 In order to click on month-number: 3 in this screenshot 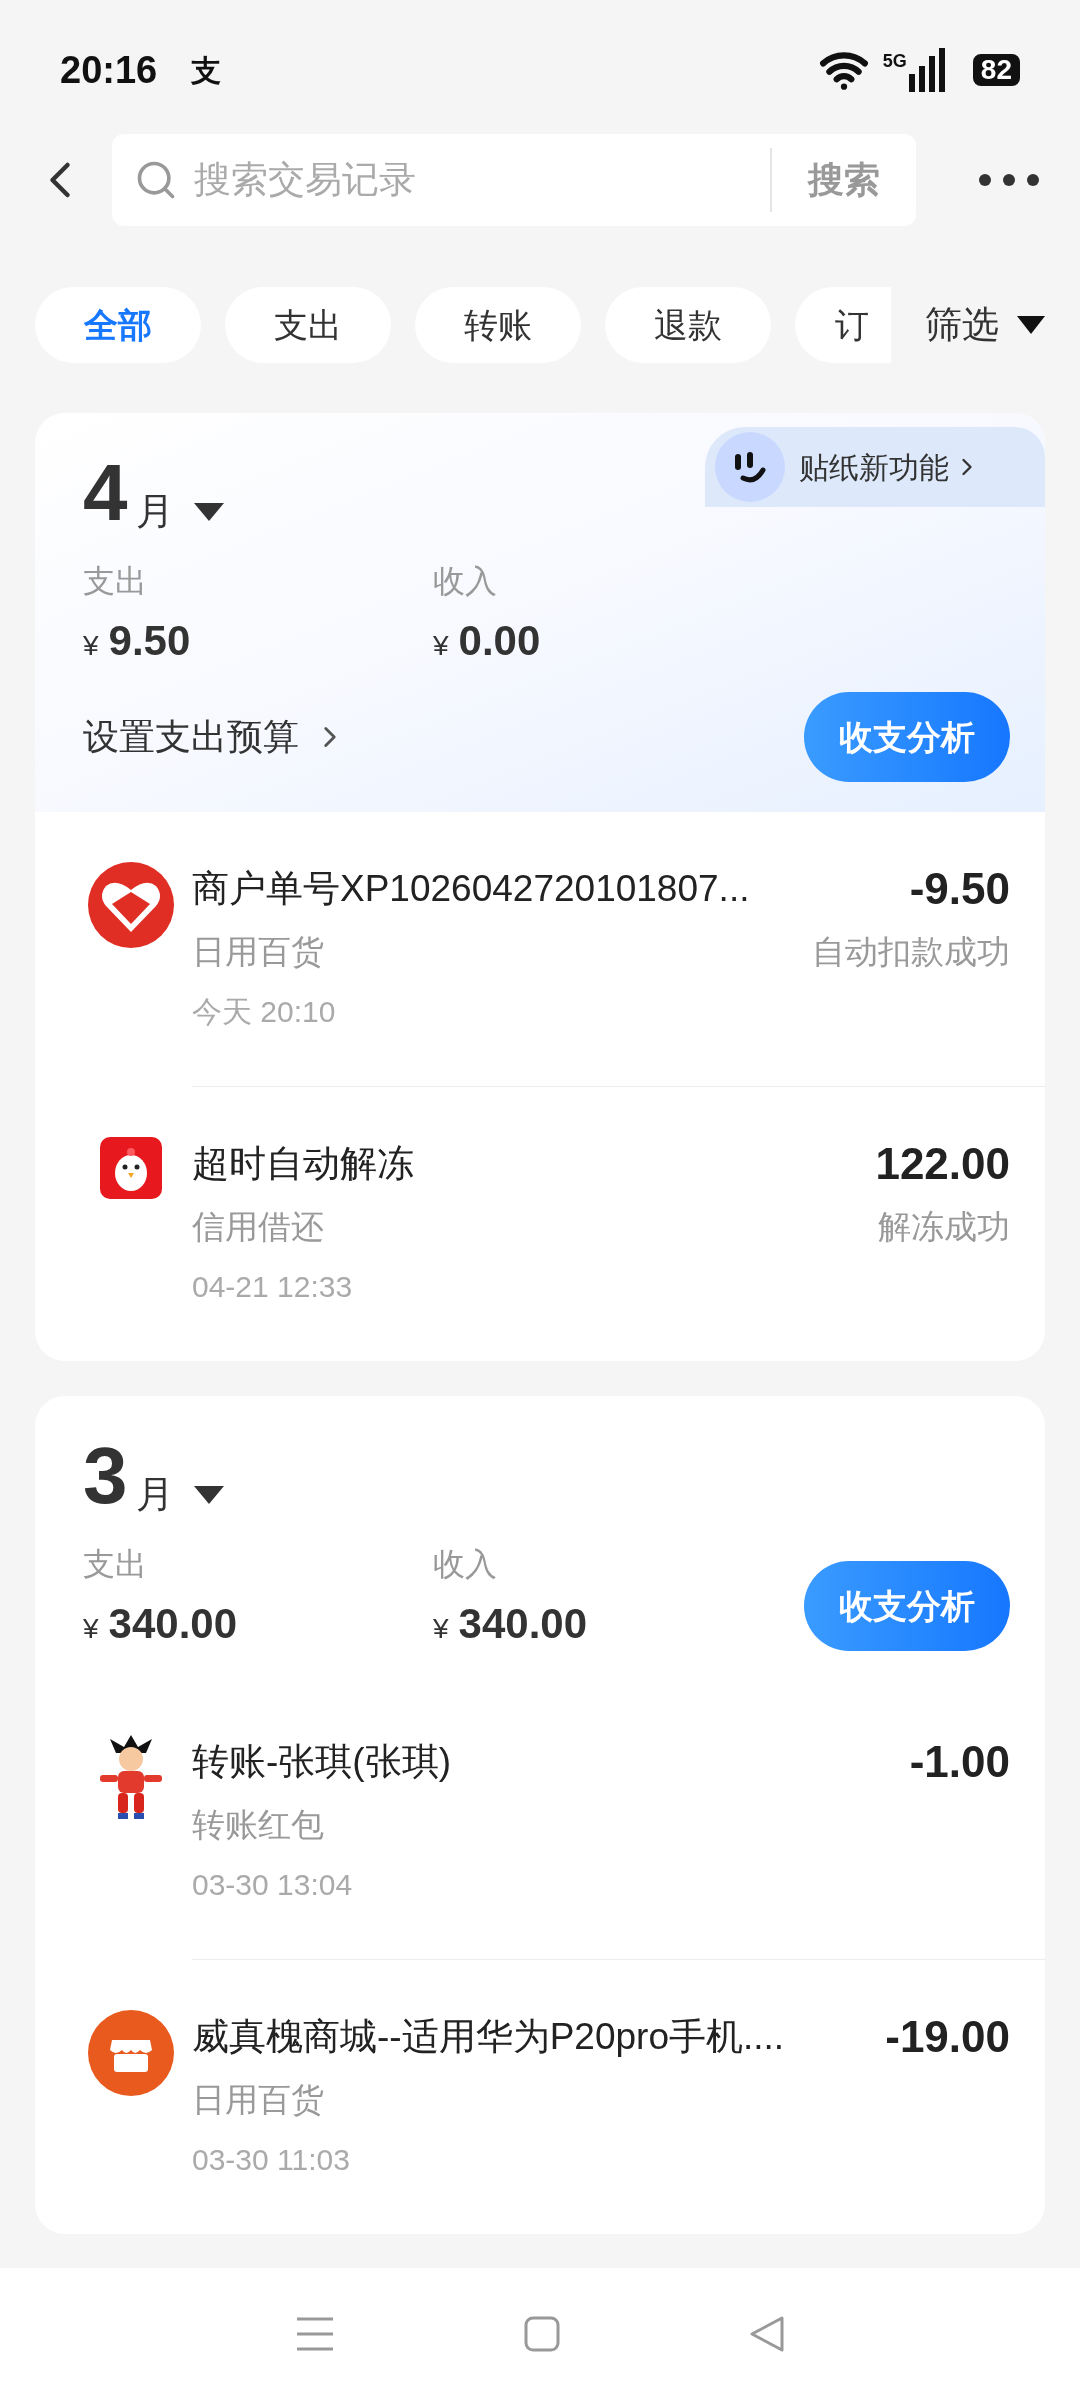, I will do `click(105, 1476)`.